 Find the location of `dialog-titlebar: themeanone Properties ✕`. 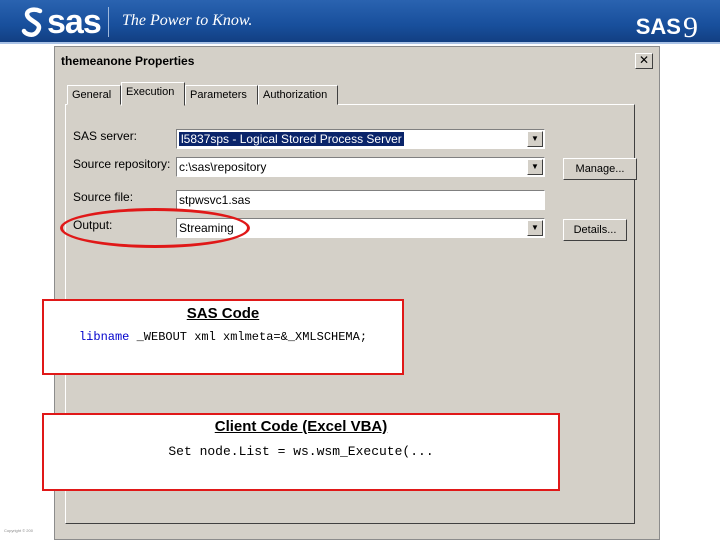

dialog-titlebar: themeanone Properties ✕ is located at coordinates (357, 61).